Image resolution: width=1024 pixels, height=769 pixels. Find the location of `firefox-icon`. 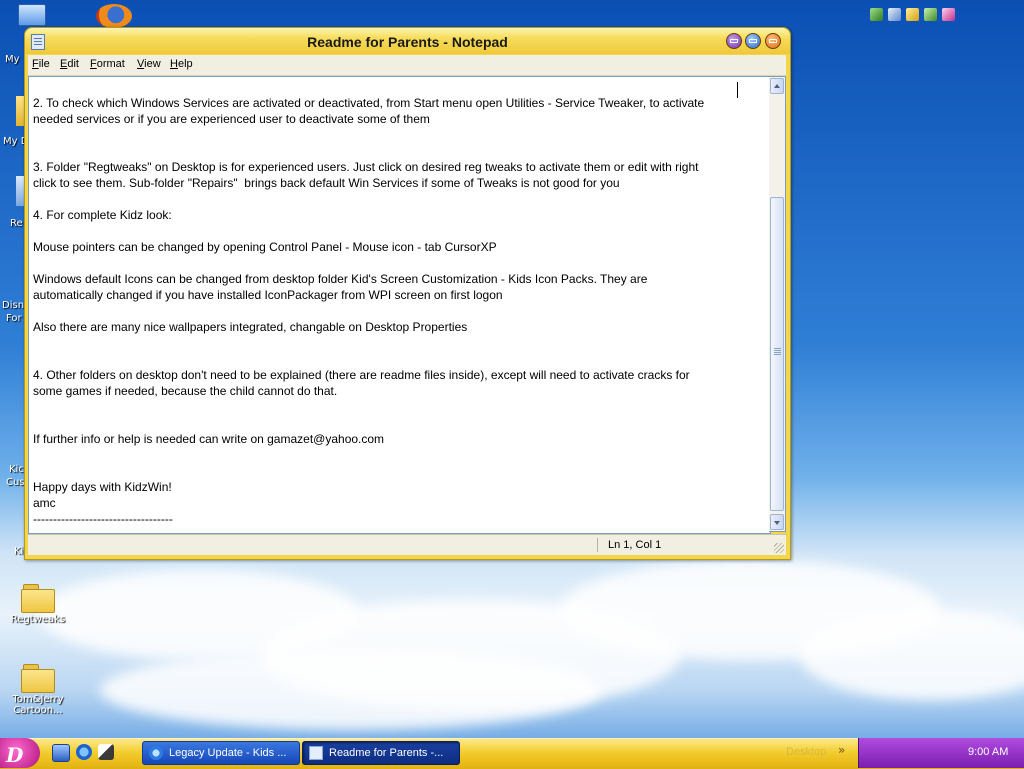

firefox-icon is located at coordinates (114, 16).